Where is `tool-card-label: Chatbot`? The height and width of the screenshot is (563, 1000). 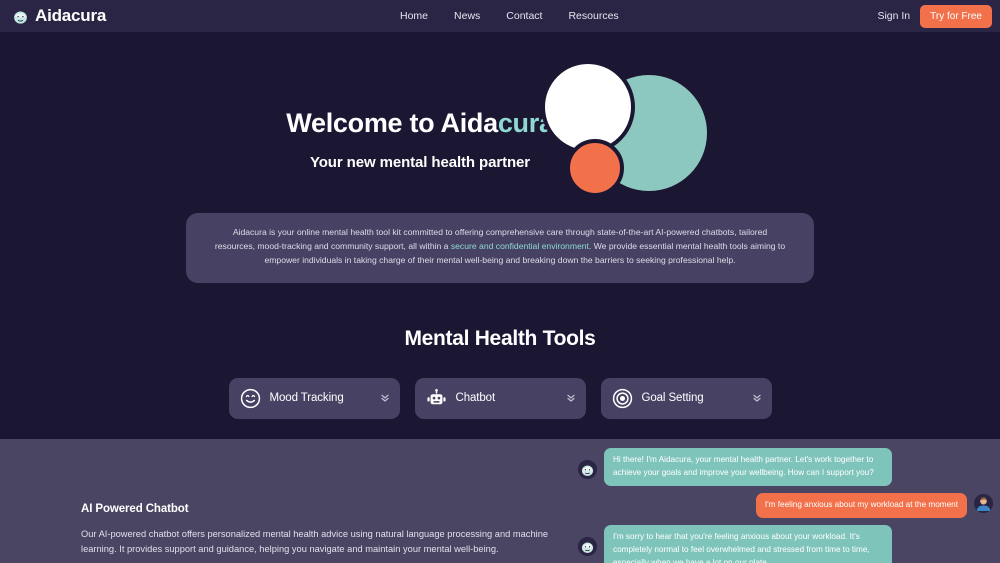 tool-card-label: Chatbot is located at coordinates (475, 398).